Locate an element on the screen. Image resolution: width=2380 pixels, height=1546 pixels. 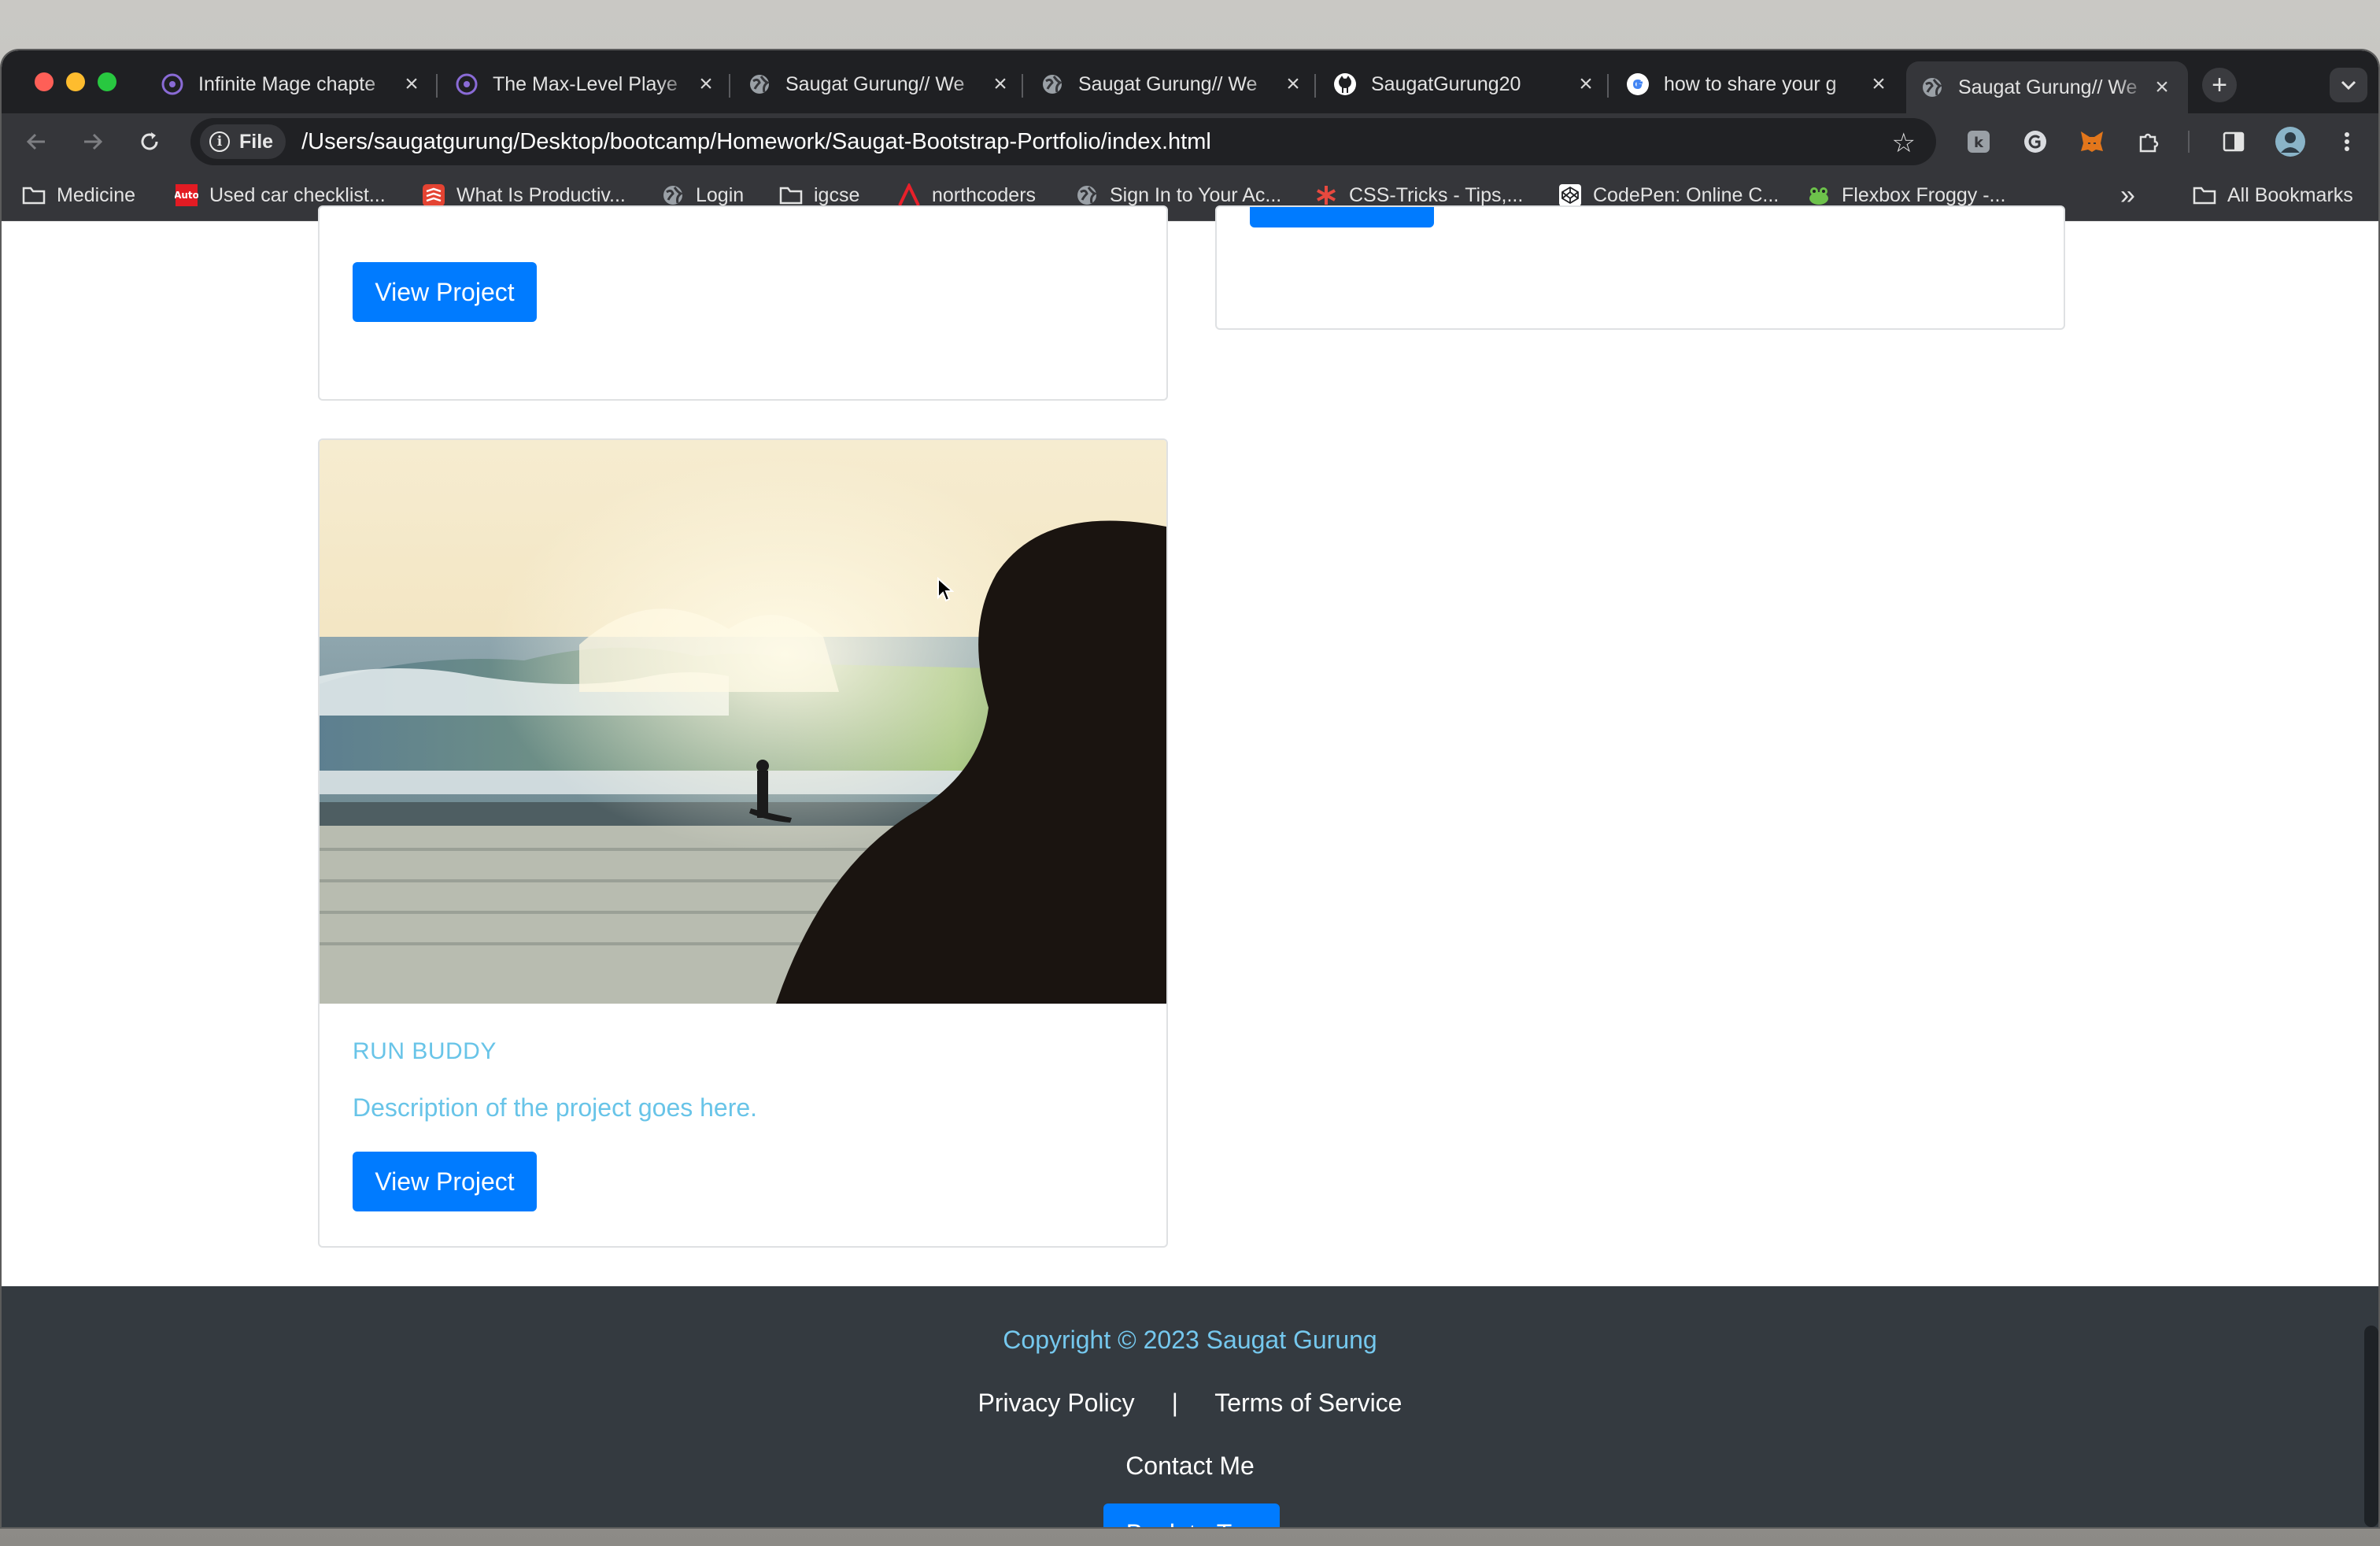
tab-infinite-mage: Infinite Mage chapte × is located at coordinates (292, 84).